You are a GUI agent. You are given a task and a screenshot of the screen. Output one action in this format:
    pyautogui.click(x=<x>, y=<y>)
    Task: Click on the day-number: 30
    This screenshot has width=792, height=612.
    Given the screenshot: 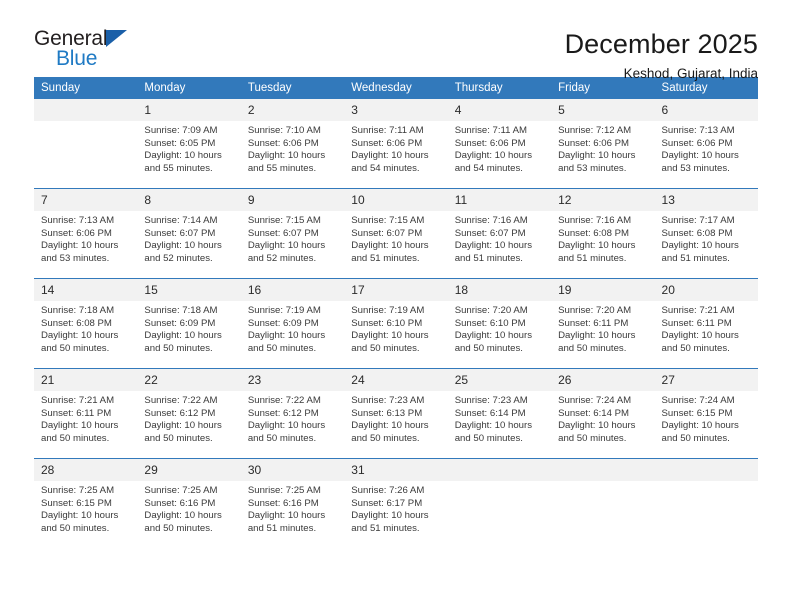 What is the action you would take?
    pyautogui.click(x=292, y=470)
    